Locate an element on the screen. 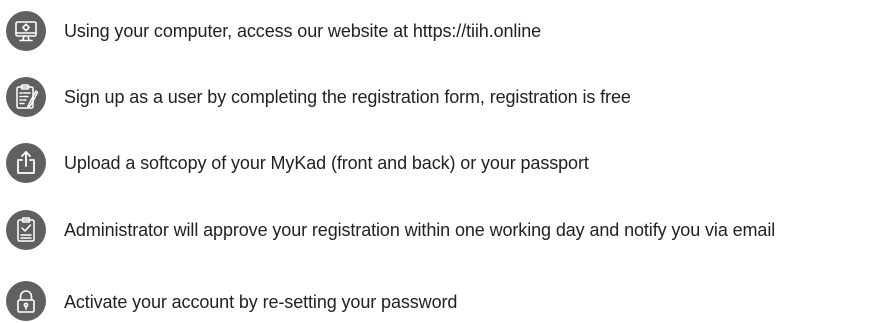  clipboard-form-icon is located at coordinates (26, 97).